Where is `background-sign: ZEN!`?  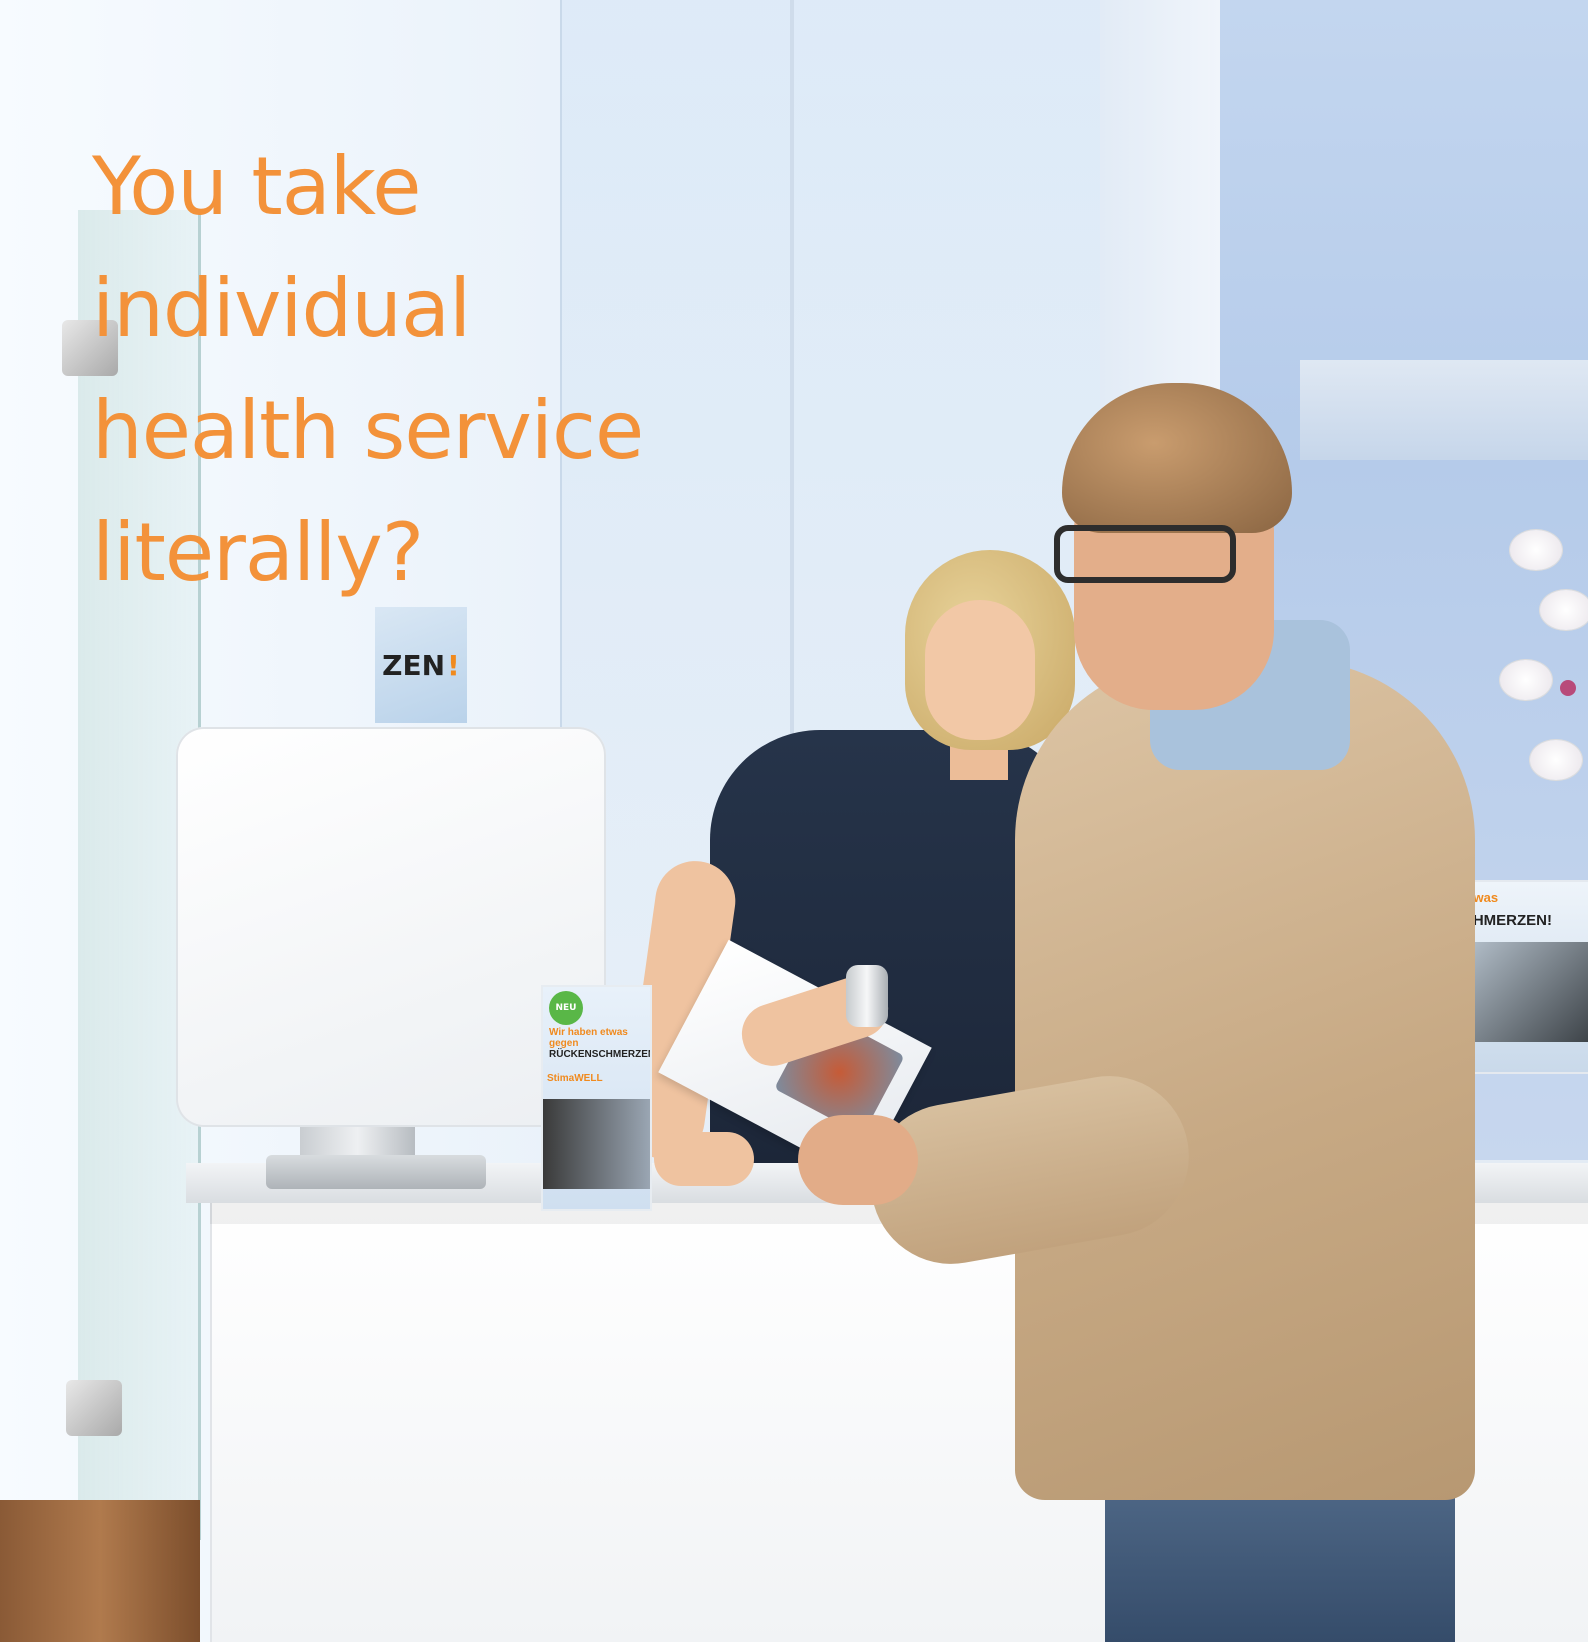
background-sign: ZEN! is located at coordinates (421, 665).